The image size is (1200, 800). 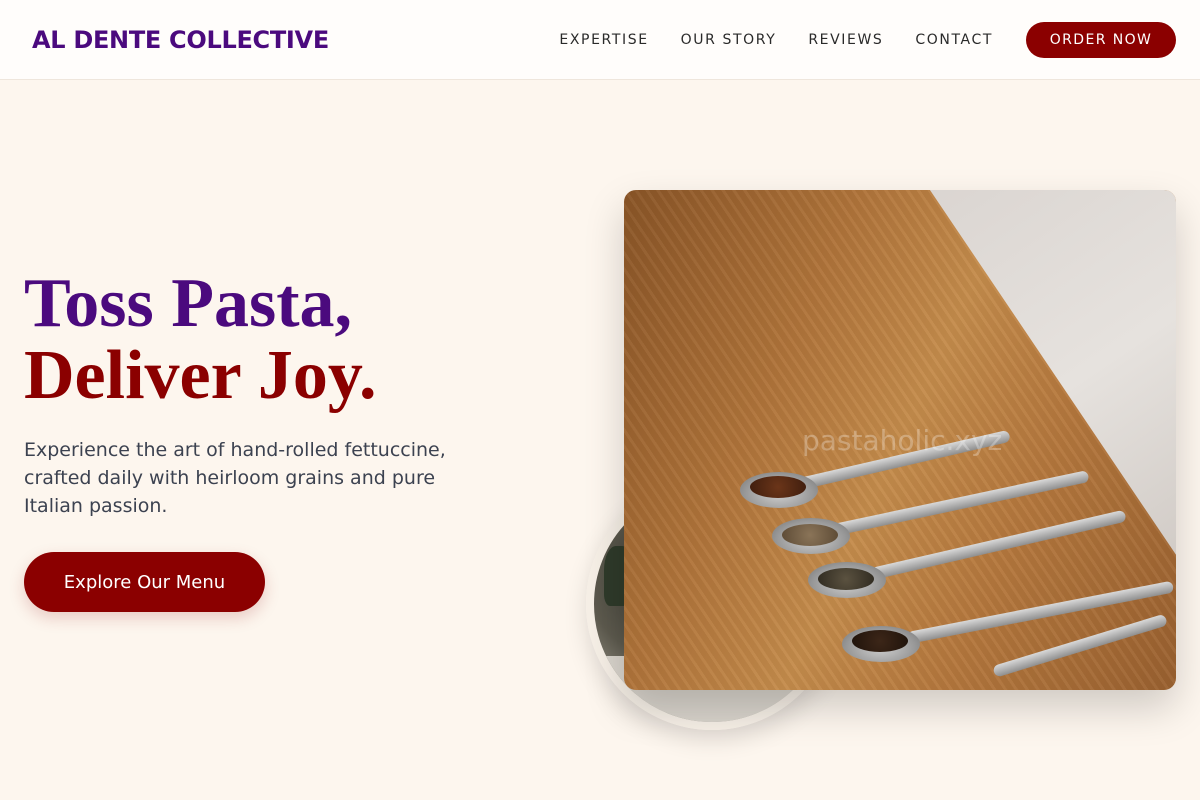 I want to click on main-nav: EXPERTISE OUR STORY REVIEWS CONTACT, so click(x=776, y=40).